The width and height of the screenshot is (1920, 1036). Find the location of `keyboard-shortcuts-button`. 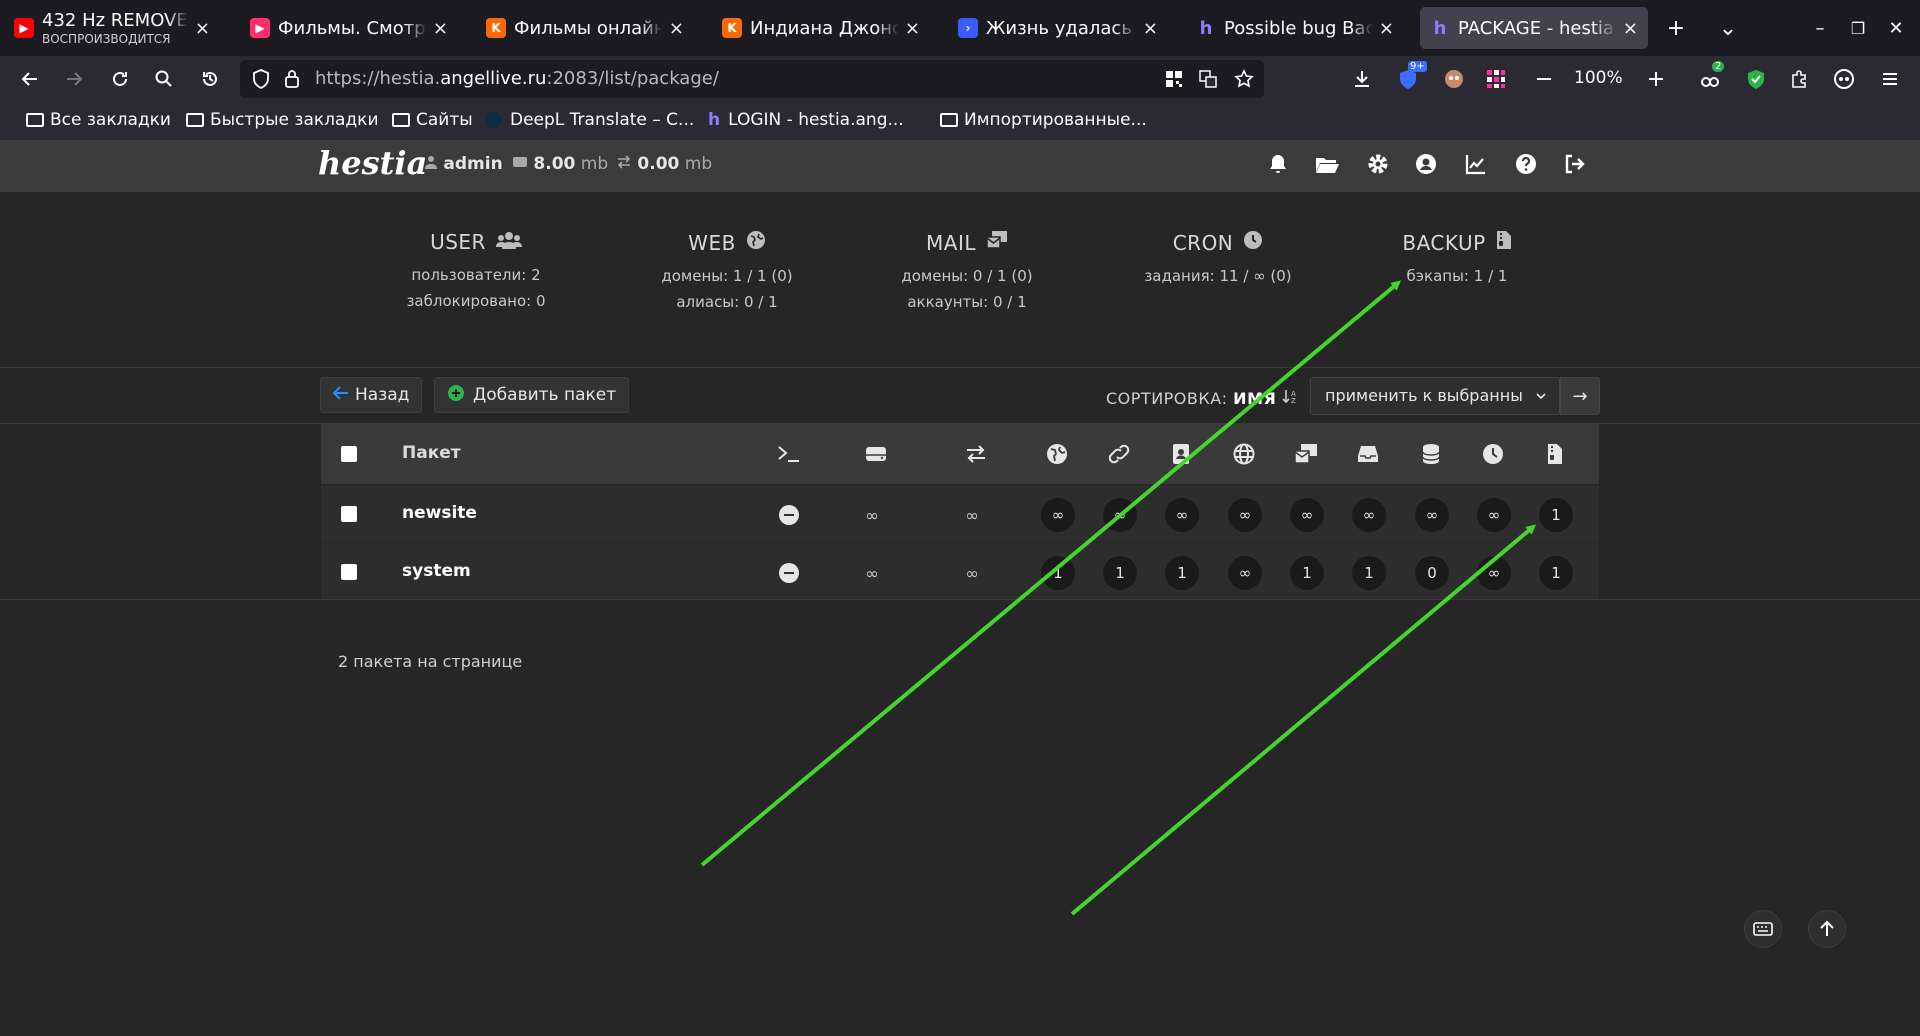

keyboard-shortcuts-button is located at coordinates (1763, 929).